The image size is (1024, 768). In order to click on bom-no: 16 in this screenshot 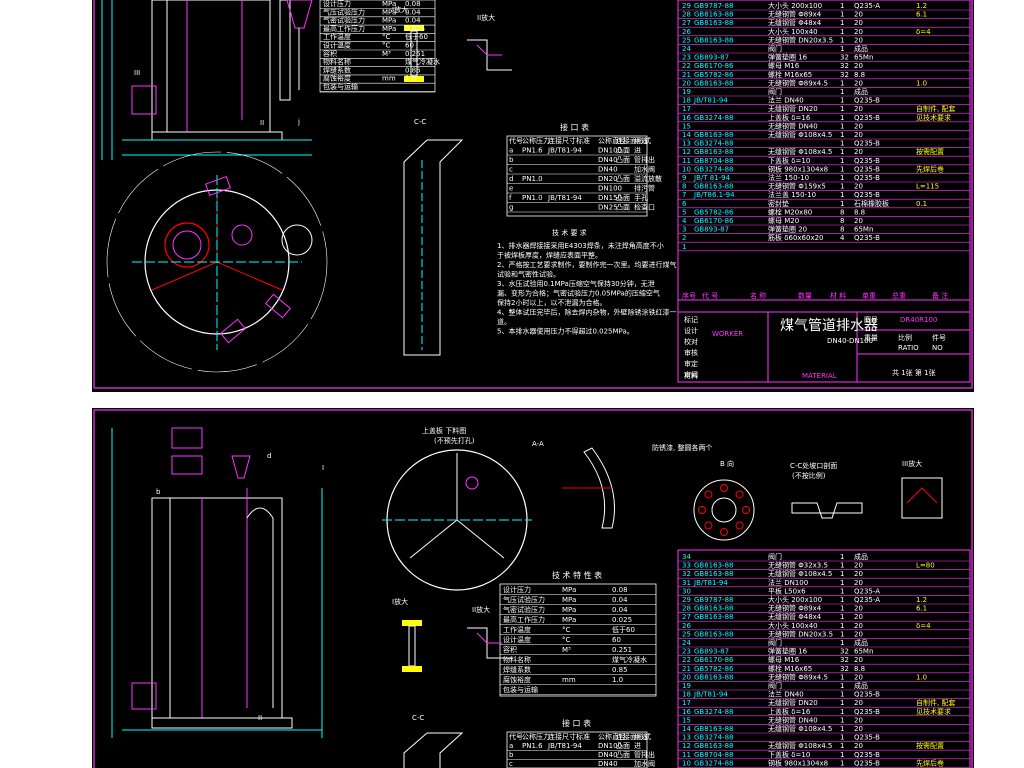, I will do `click(686, 118)`.